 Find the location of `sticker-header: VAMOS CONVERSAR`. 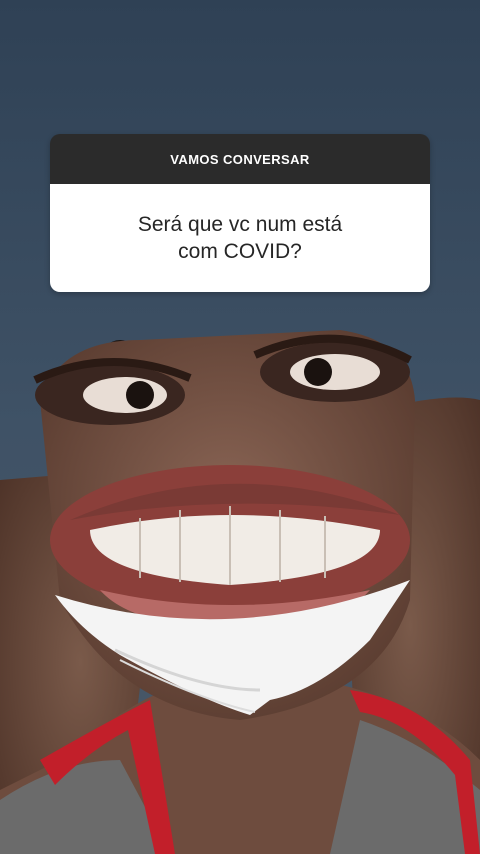

sticker-header: VAMOS CONVERSAR is located at coordinates (240, 159).